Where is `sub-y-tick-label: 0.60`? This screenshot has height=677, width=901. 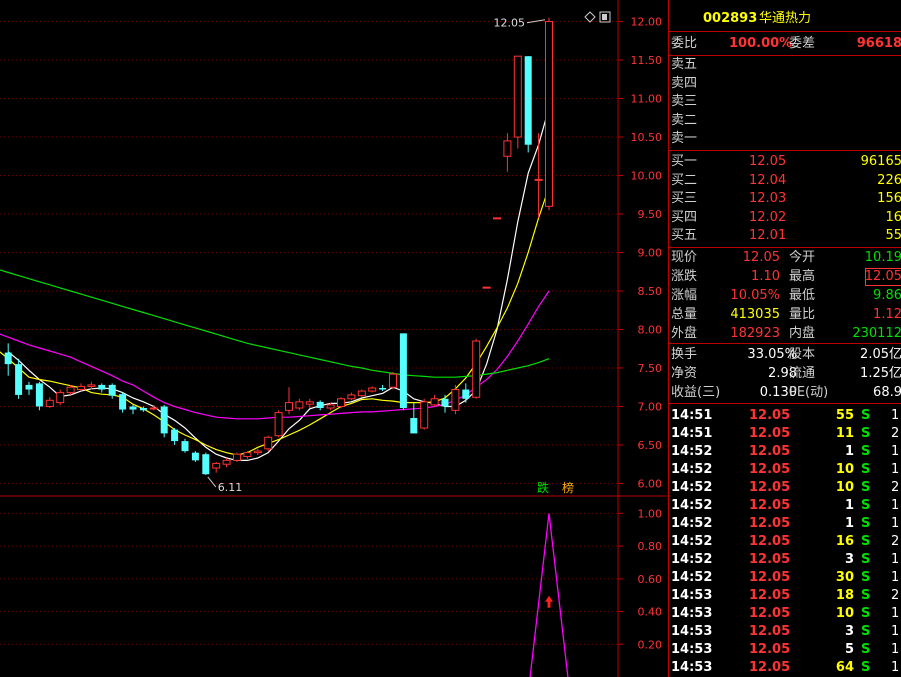
sub-y-tick-label: 0.60 is located at coordinates (650, 579).